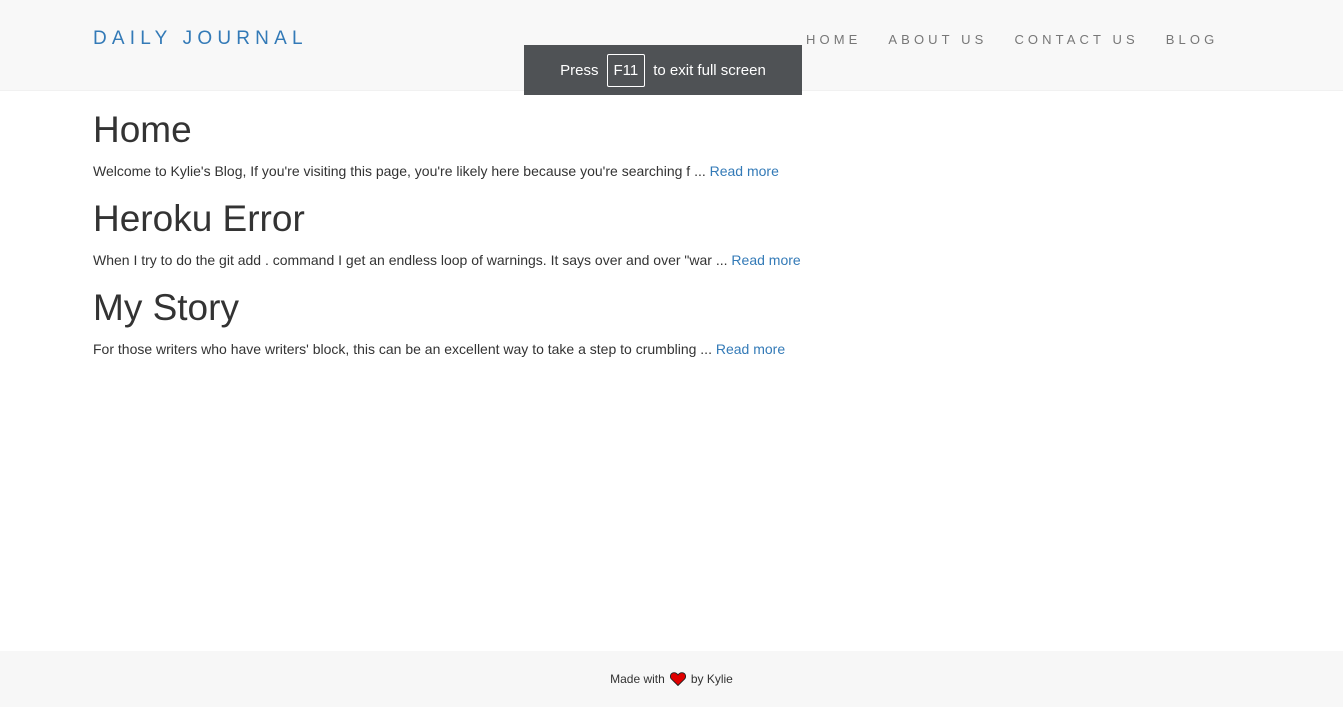  What do you see at coordinates (142, 129) in the screenshot?
I see `post-title: Home` at bounding box center [142, 129].